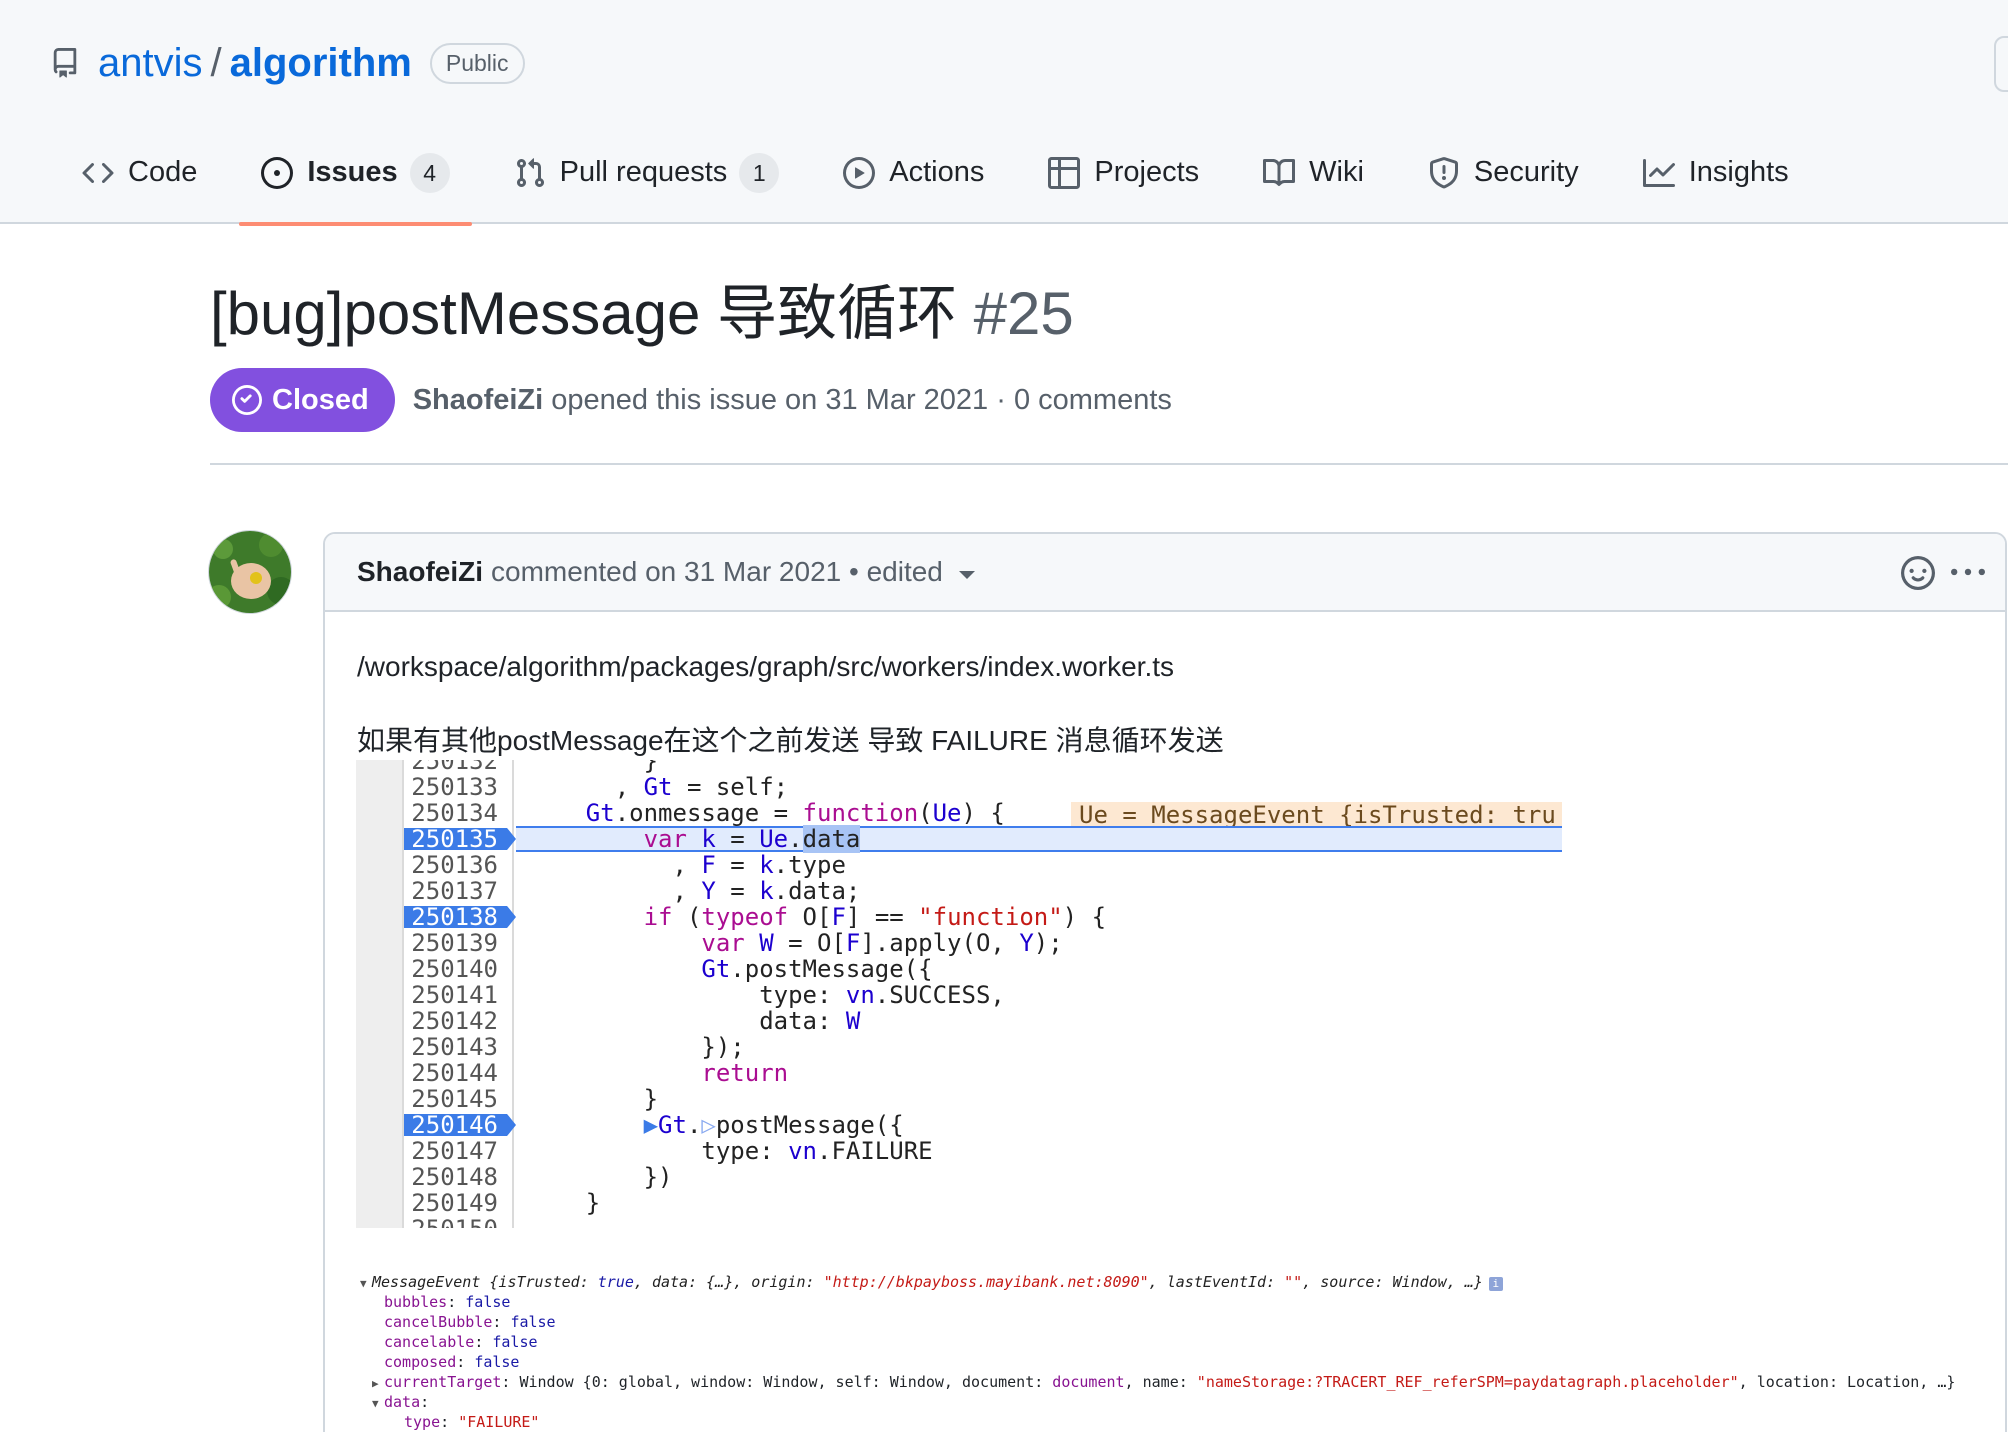 The height and width of the screenshot is (1432, 2008). Describe the element at coordinates (959, 969) in the screenshot. I see `code-line: 250140 Gt.postMessage({` at that location.